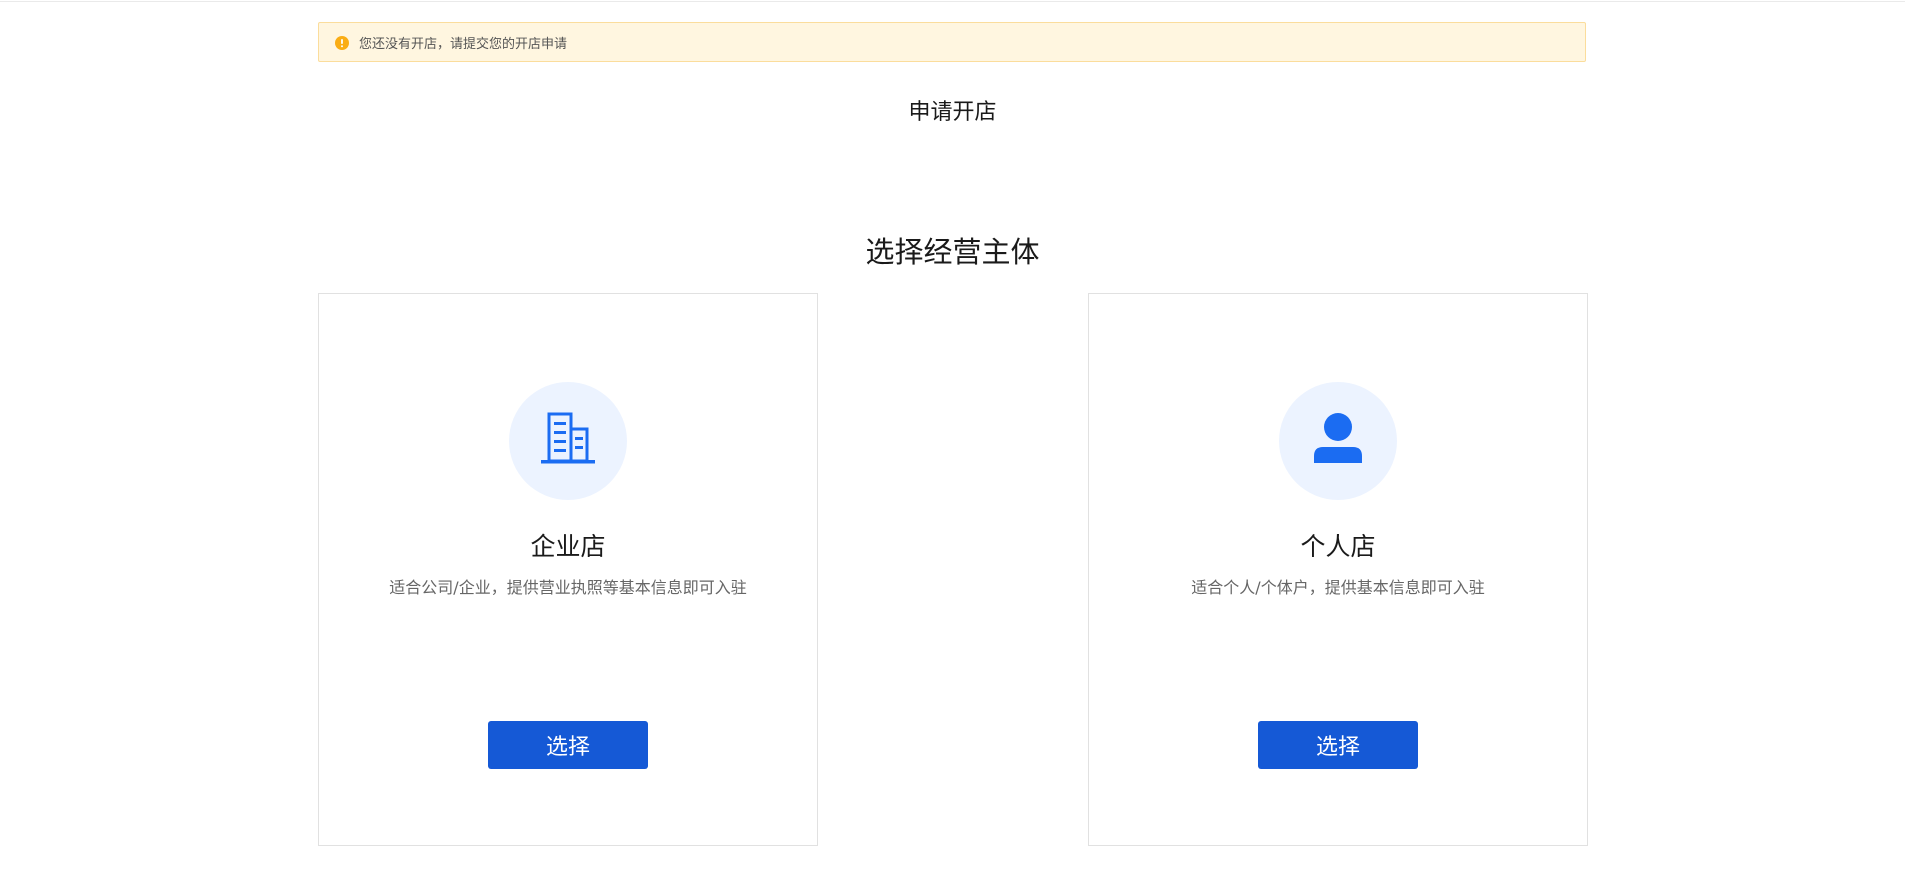 This screenshot has width=1905, height=870. Describe the element at coordinates (568, 745) in the screenshot. I see `select-enterprise-button: 选择` at that location.